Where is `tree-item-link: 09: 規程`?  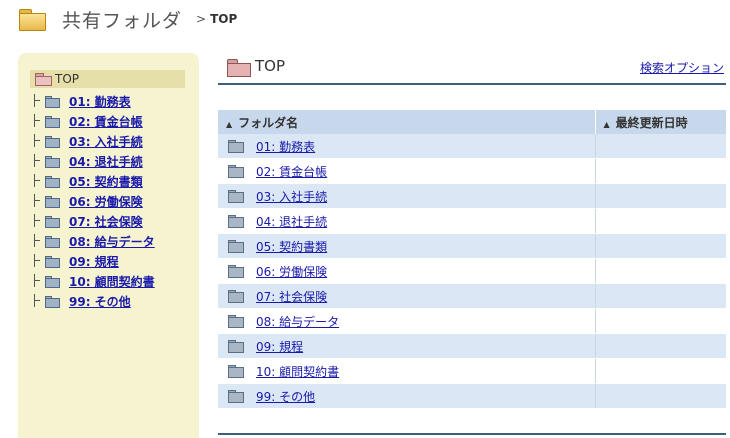
tree-item-link: 09: 規程 is located at coordinates (94, 261).